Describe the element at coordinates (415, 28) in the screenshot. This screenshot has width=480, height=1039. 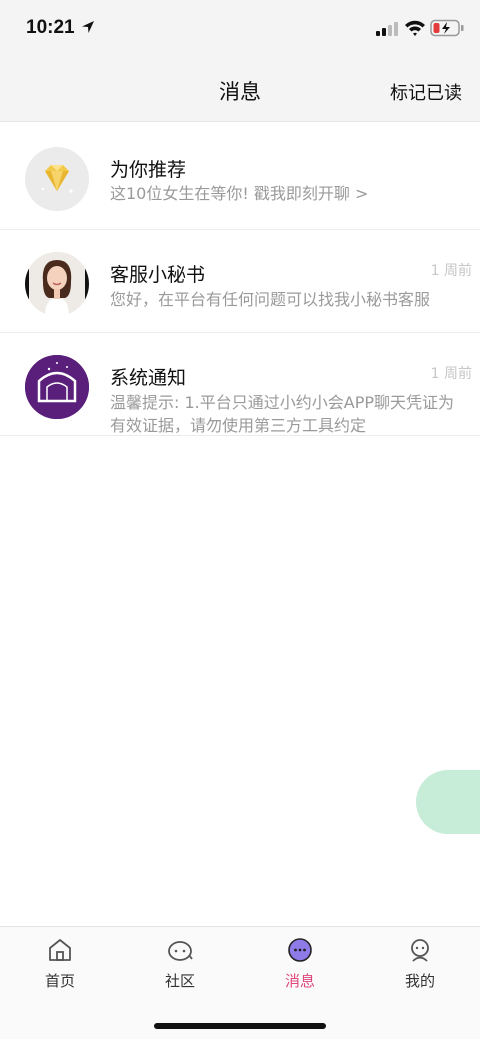
I see `wifi-icon` at that location.